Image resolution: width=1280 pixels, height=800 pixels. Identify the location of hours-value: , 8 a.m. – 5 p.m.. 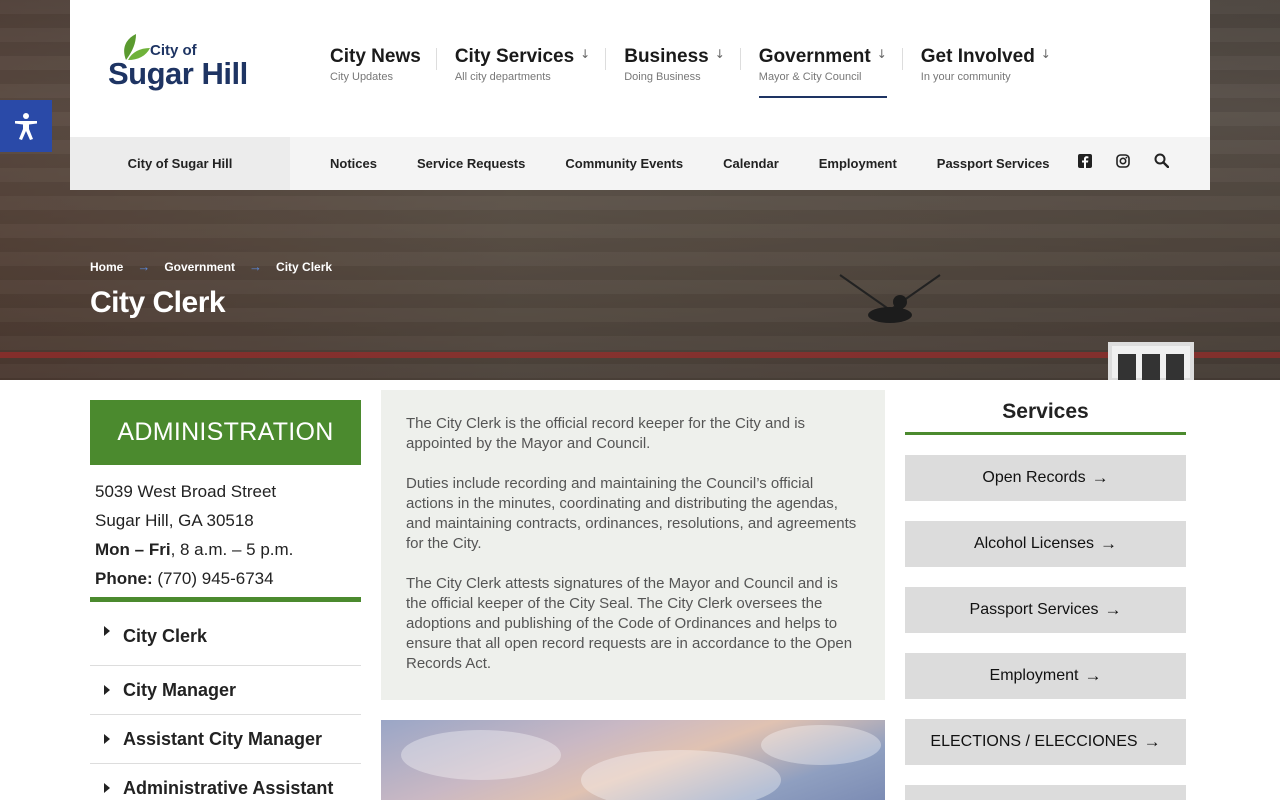
(232, 549).